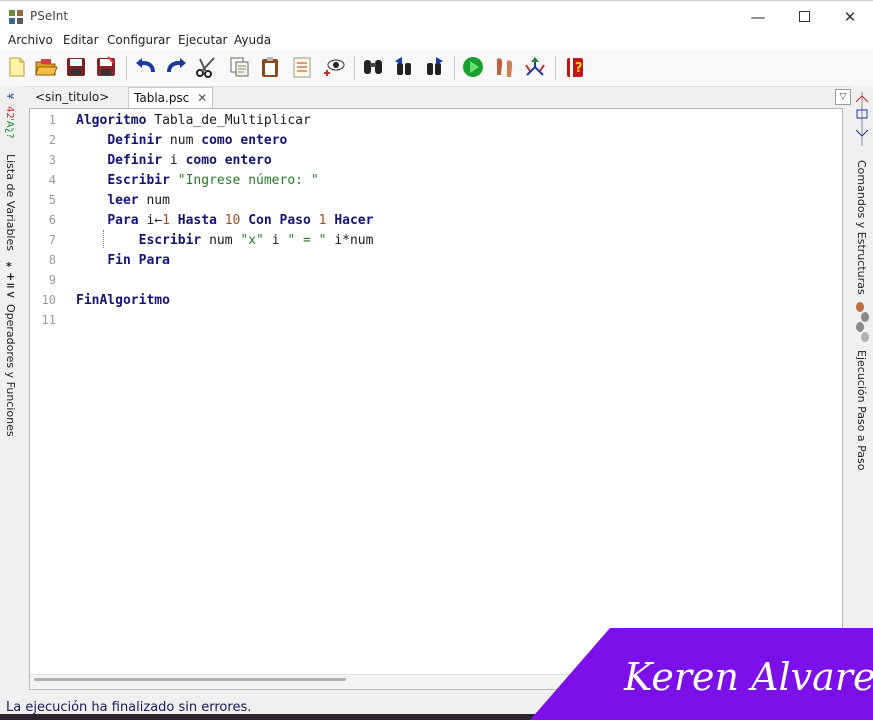  Describe the element at coordinates (48, 300) in the screenshot. I see `line-number: 10` at that location.